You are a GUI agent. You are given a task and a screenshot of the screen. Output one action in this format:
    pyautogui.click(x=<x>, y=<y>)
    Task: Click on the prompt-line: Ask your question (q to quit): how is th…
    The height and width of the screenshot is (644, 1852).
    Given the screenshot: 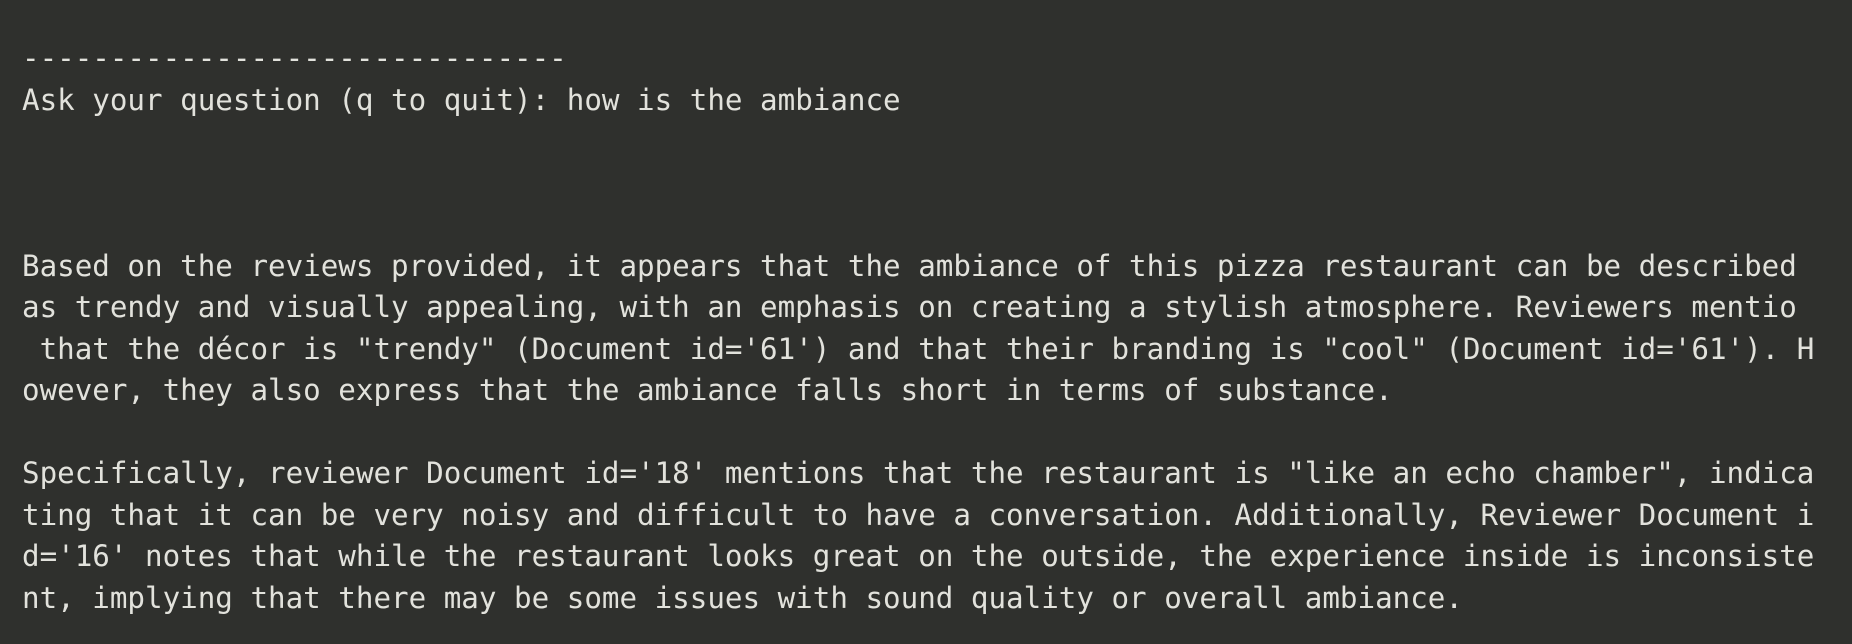 What is the action you would take?
    pyautogui.click(x=937, y=101)
    